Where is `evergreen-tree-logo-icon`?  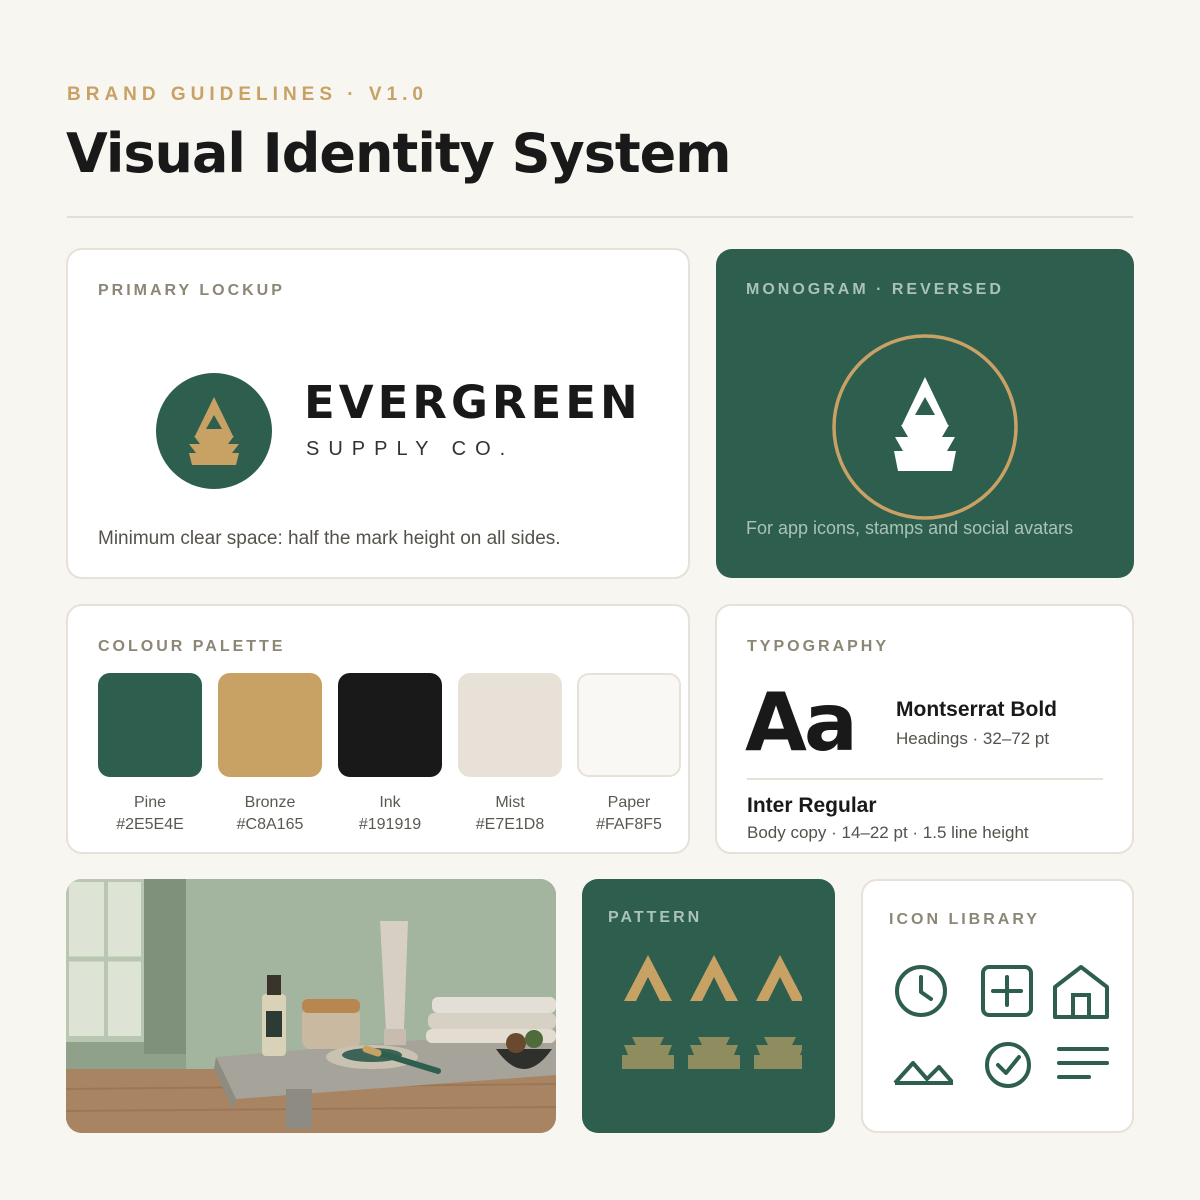 evergreen-tree-logo-icon is located at coordinates (214, 431).